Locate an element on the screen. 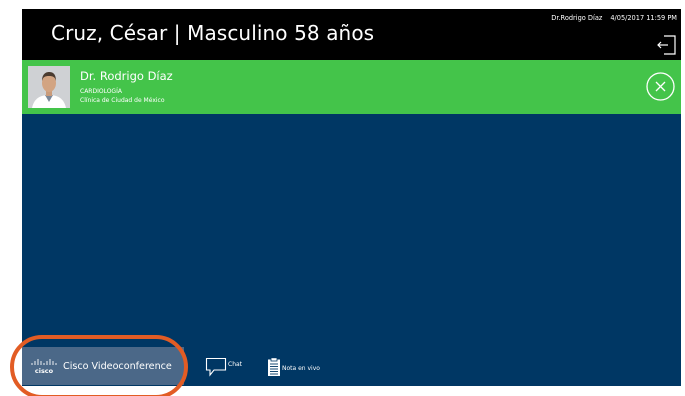 This screenshot has height=396, width=685. chat-button: Chat is located at coordinates (223, 367).